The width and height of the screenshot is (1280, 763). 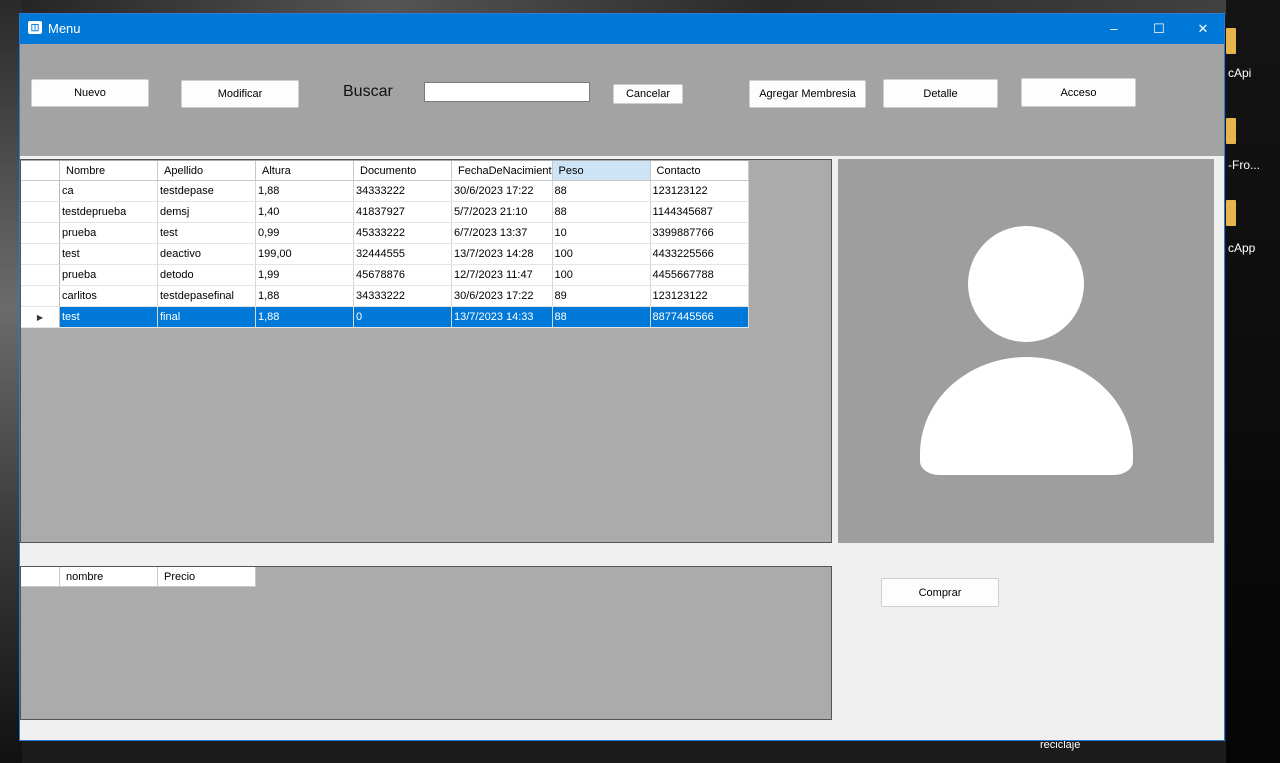 I want to click on acceso-button: Acceso, so click(x=1078, y=92).